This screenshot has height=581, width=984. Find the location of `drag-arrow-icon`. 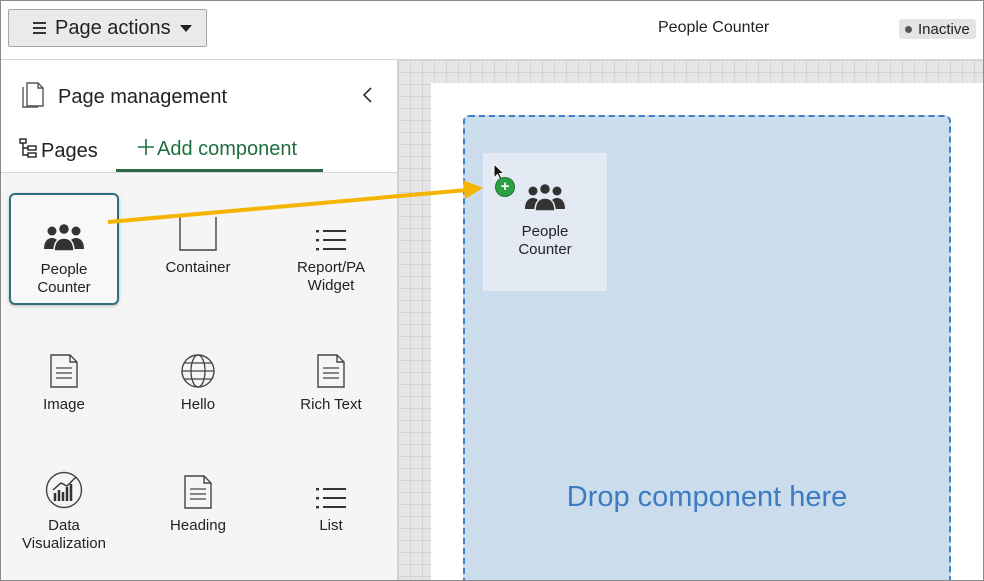

drag-arrow-icon is located at coordinates (295, 202).